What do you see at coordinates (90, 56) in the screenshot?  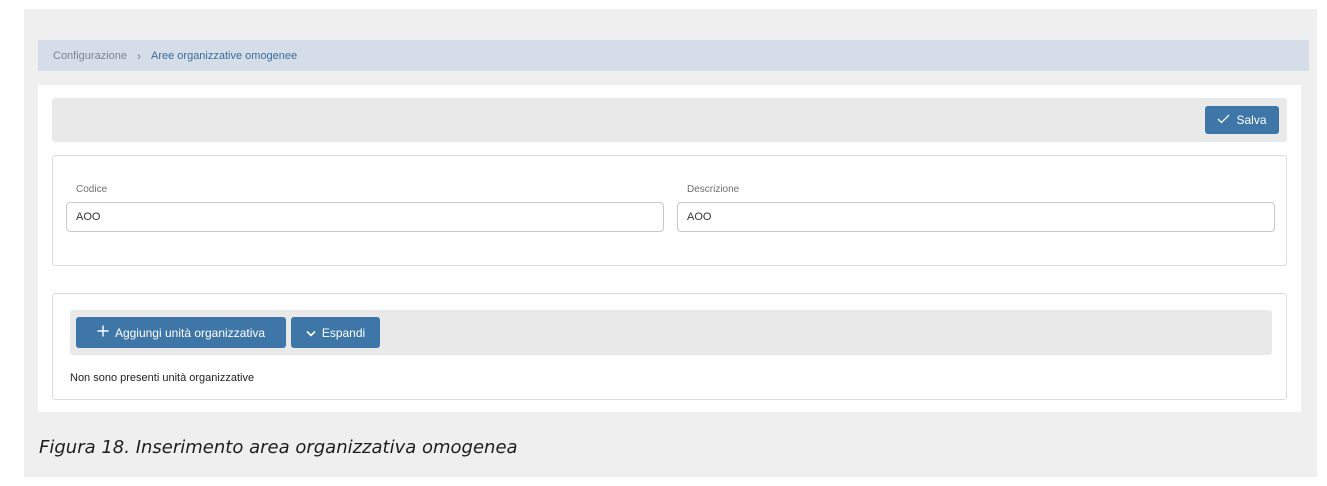 I see `breadcrumb-root: Configurazione` at bounding box center [90, 56].